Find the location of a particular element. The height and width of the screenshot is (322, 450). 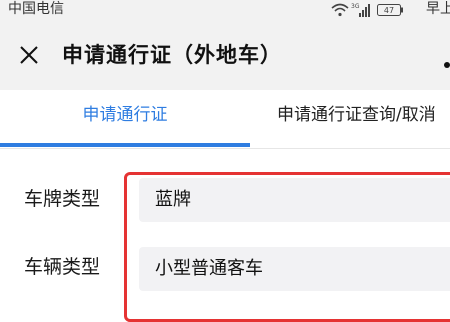

battery-icon: 47 is located at coordinates (390, 10).